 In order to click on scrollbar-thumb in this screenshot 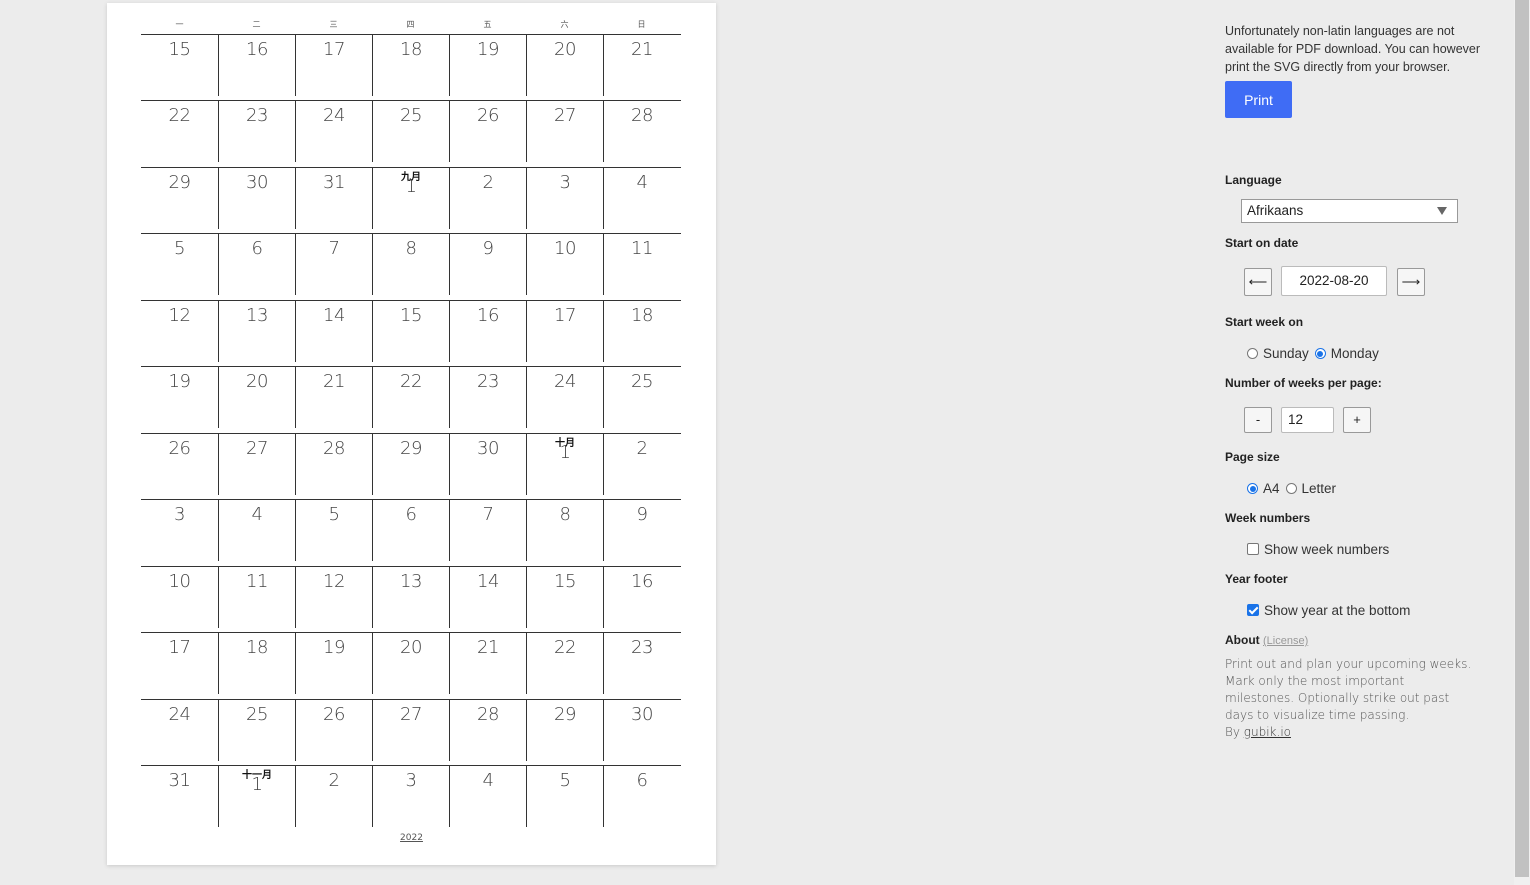, I will do `click(1522, 438)`.